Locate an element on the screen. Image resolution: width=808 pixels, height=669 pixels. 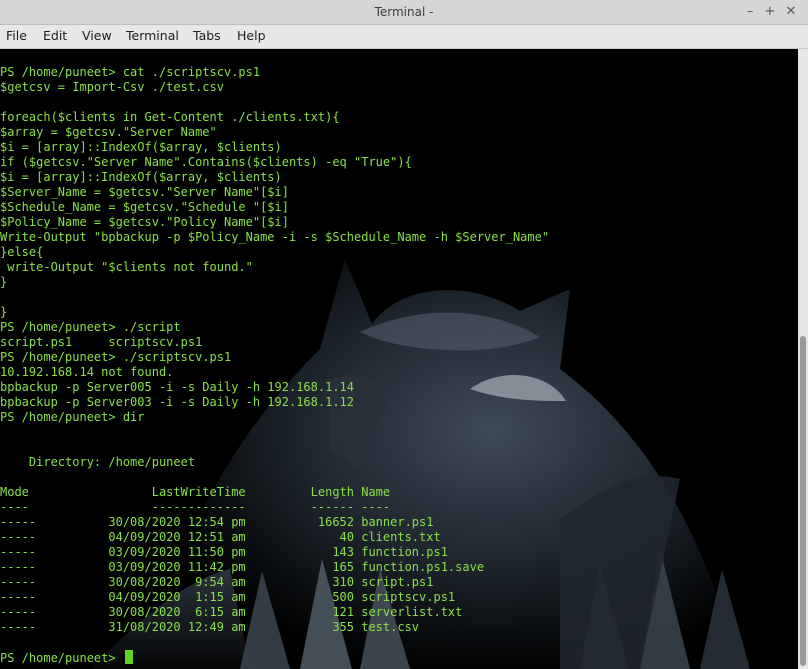
terminal-line-segment: ----- 04/09/2020 12:51 am 40 clients.txt is located at coordinates (220, 537).